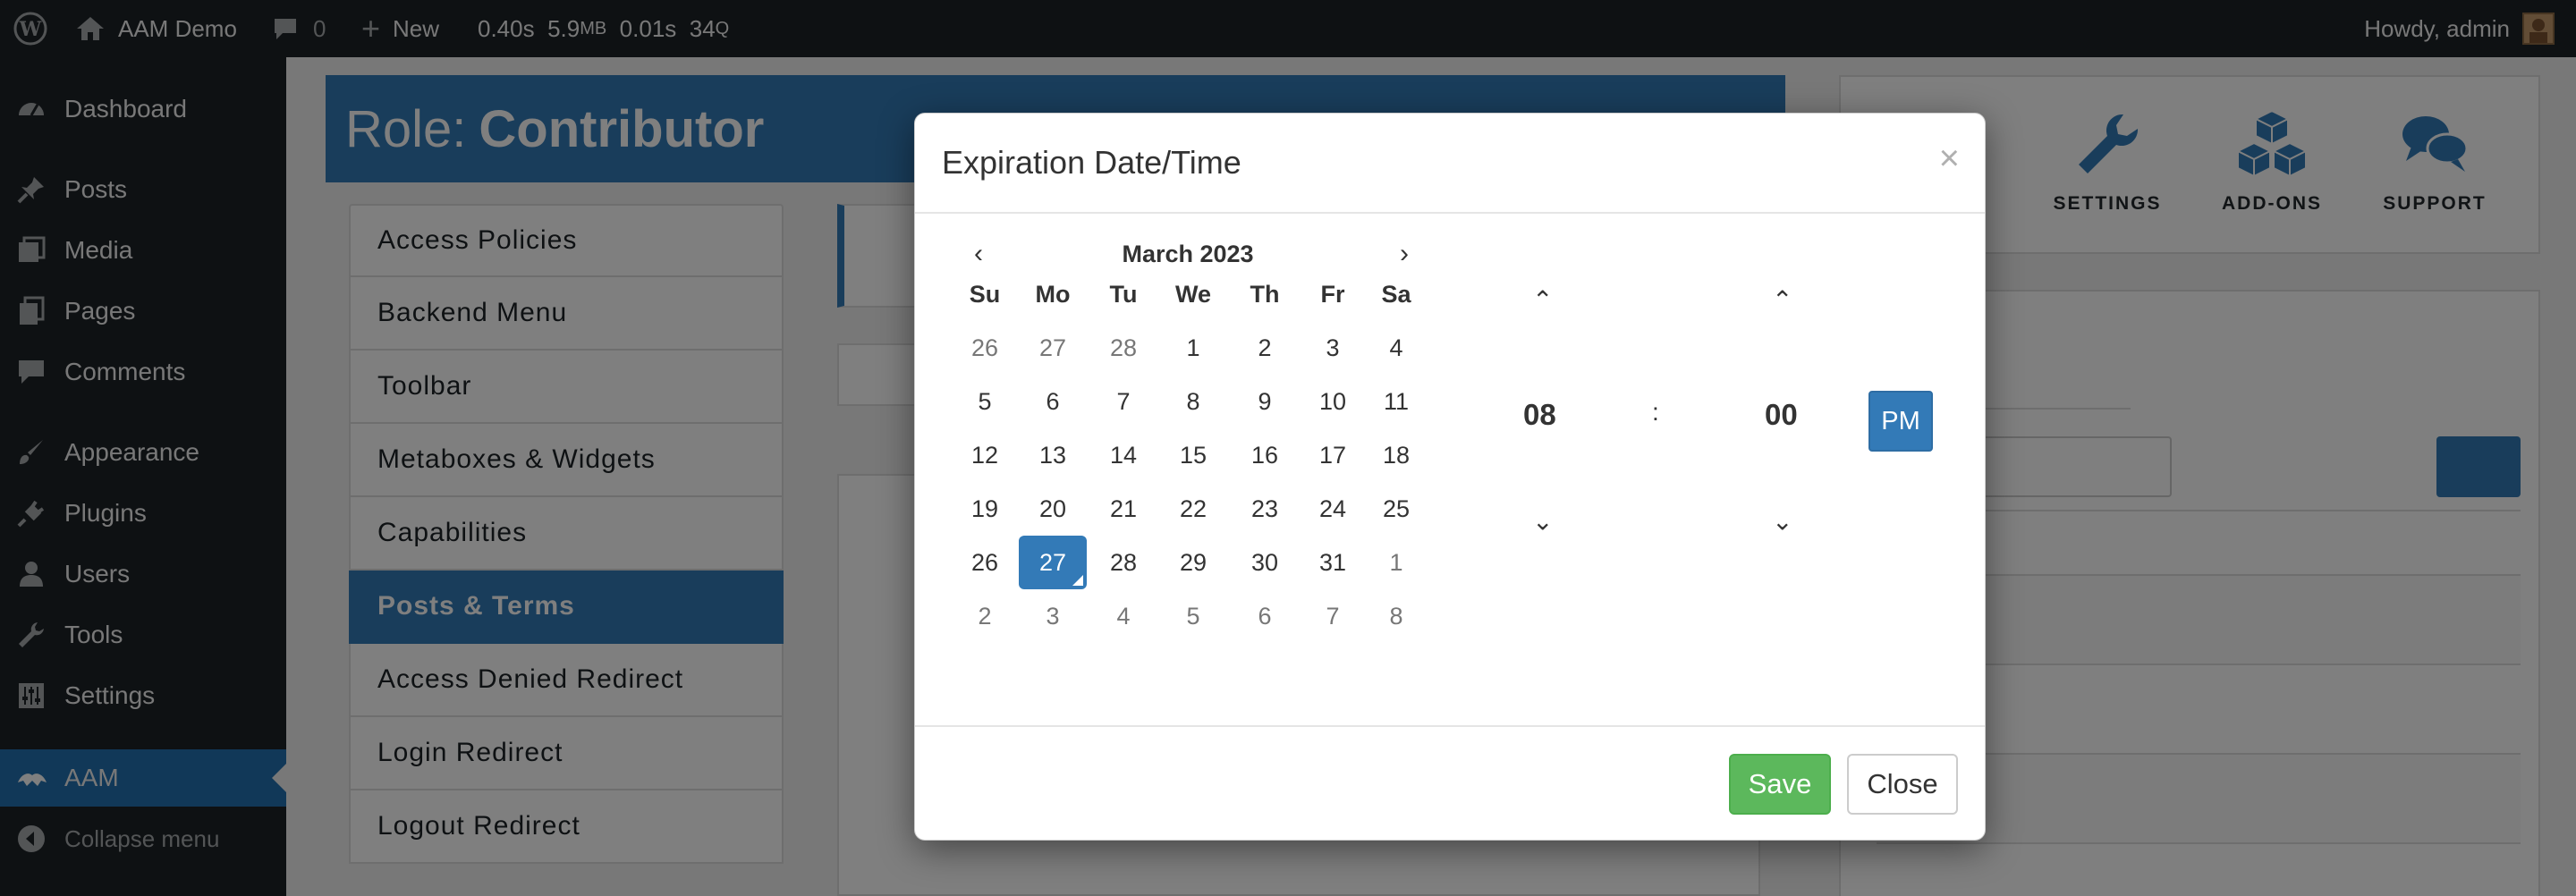 This screenshot has height=896, width=2576. I want to click on calendar-week-row: 2345678, so click(1188, 616).